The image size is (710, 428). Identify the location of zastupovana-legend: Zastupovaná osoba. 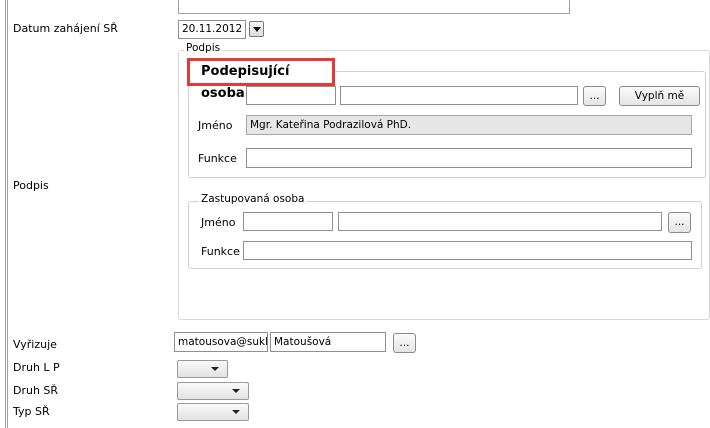
(253, 199).